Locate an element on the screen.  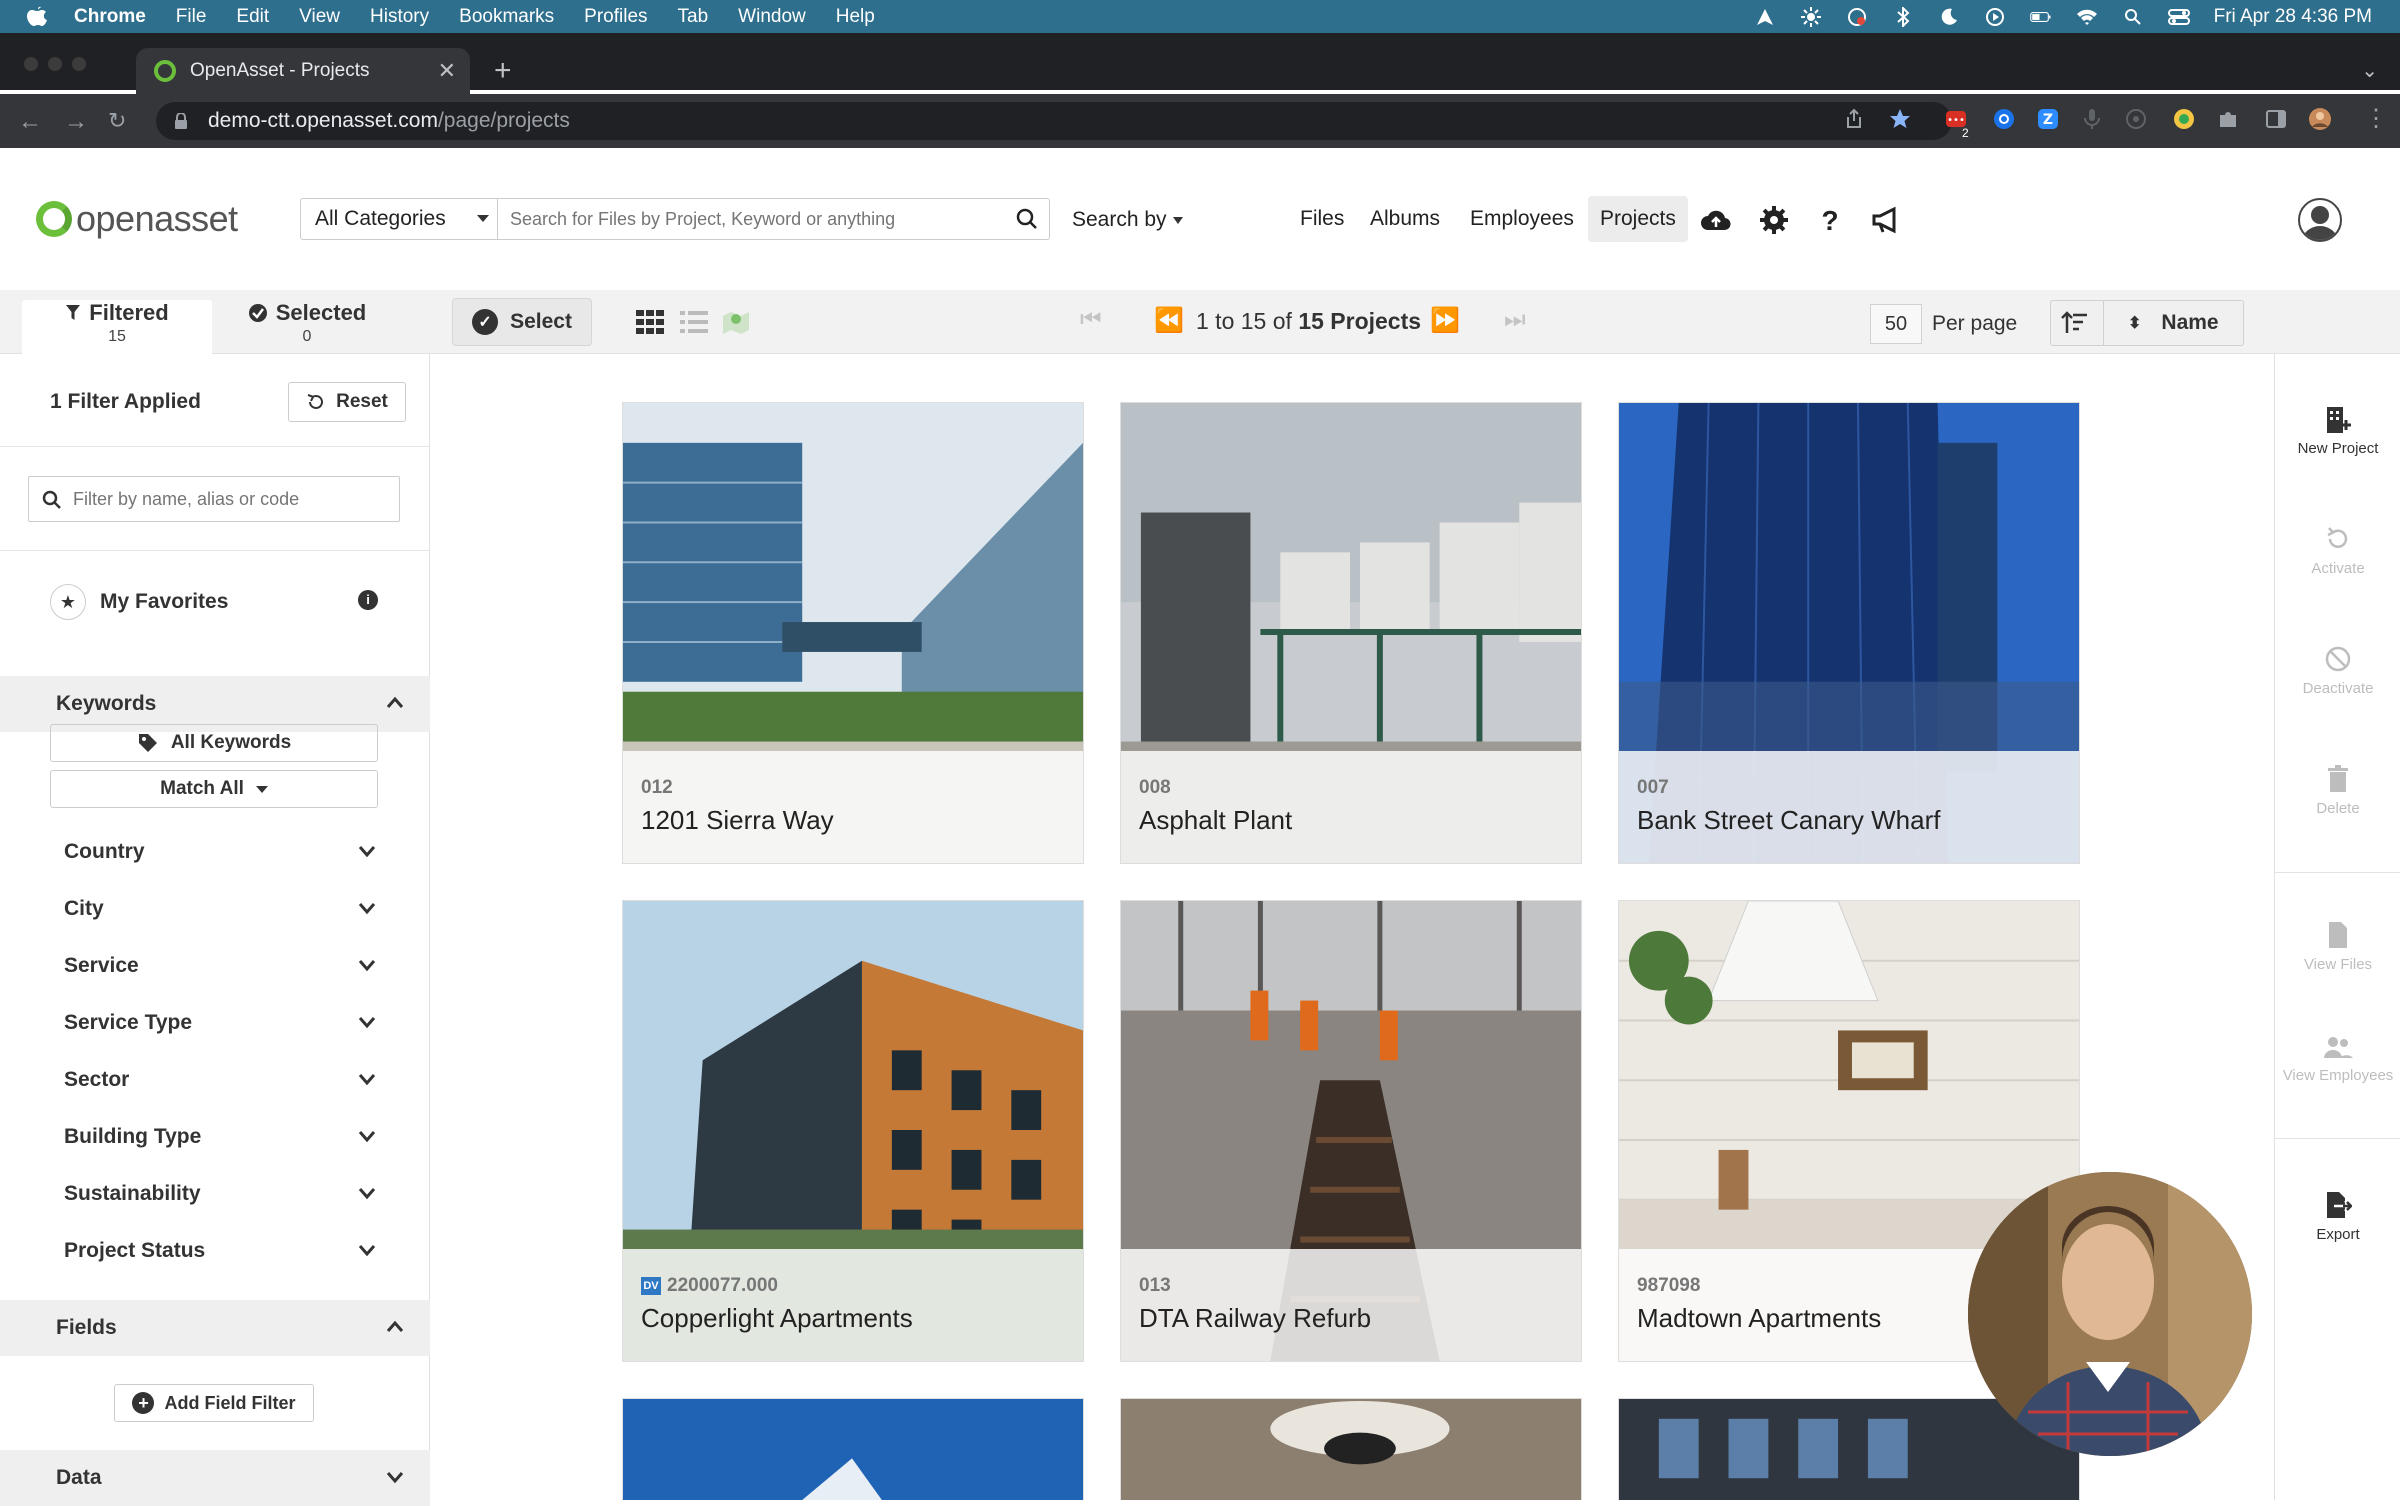
bluetooth-icon is located at coordinates (1903, 16).